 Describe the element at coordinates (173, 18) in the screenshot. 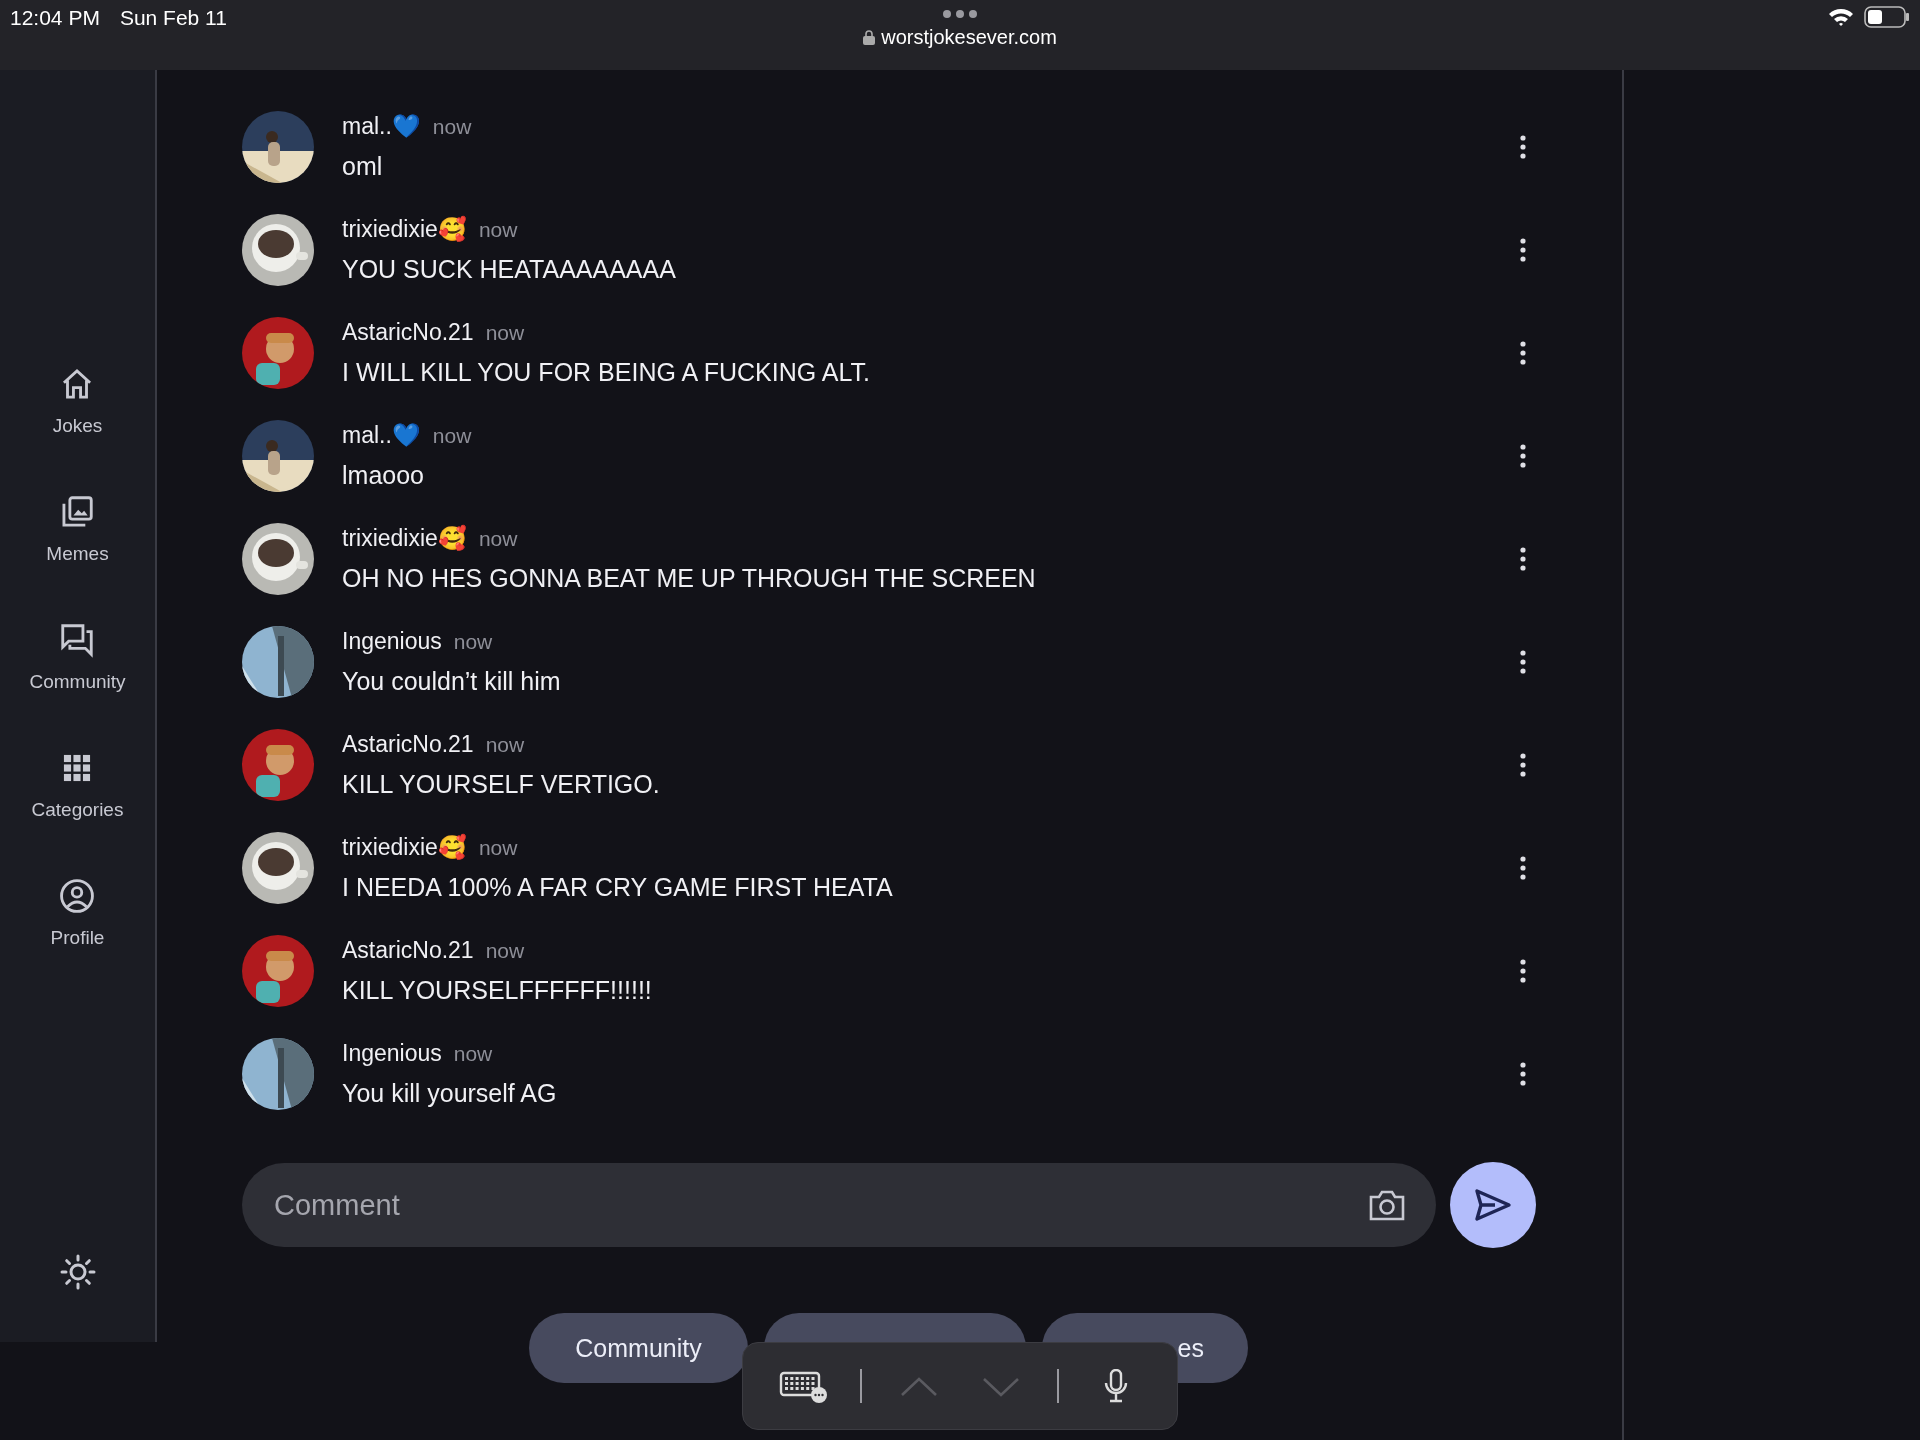

I see `status-date: Sun Feb 11` at that location.